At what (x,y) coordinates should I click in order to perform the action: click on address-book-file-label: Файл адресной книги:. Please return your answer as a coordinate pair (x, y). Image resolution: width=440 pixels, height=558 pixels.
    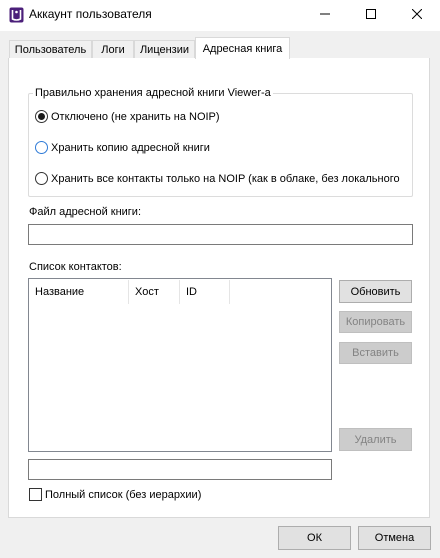
    Looking at the image, I should click on (85, 212).